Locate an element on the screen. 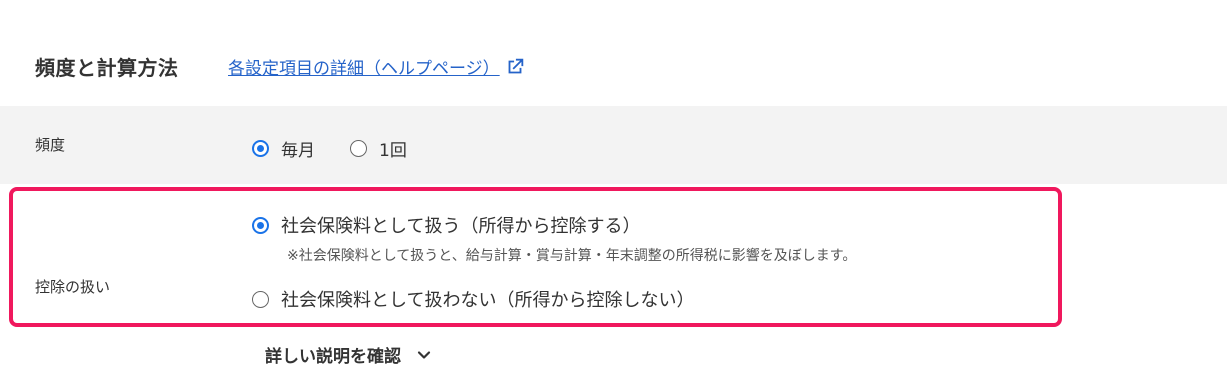 Image resolution: width=1227 pixels, height=388 pixels. deduction-option-not-social-label: 社会保険料として扱わない（所得から控除しない） is located at coordinates (488, 300).